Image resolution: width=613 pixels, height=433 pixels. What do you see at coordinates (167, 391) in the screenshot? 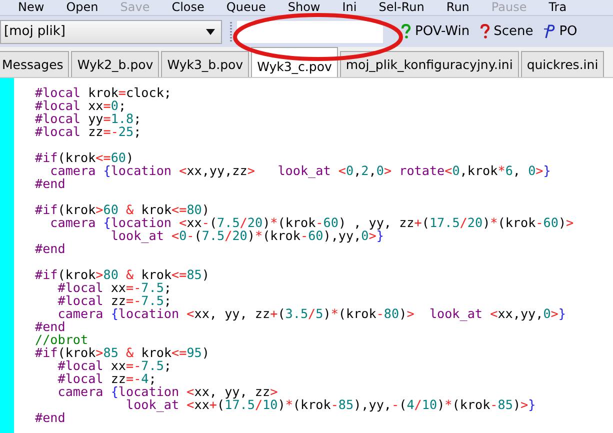
I see `code-line: camera {location <xx, yy, zz>` at bounding box center [167, 391].